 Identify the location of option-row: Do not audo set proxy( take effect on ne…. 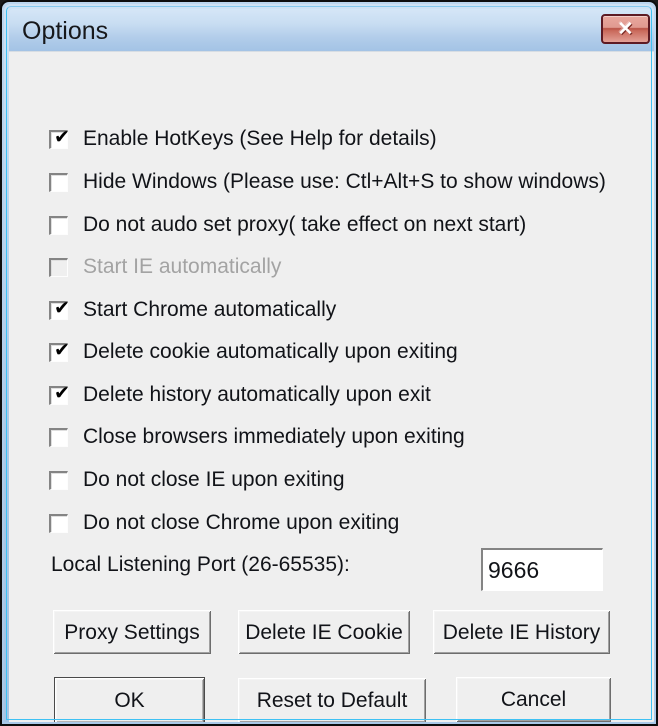
(287, 225).